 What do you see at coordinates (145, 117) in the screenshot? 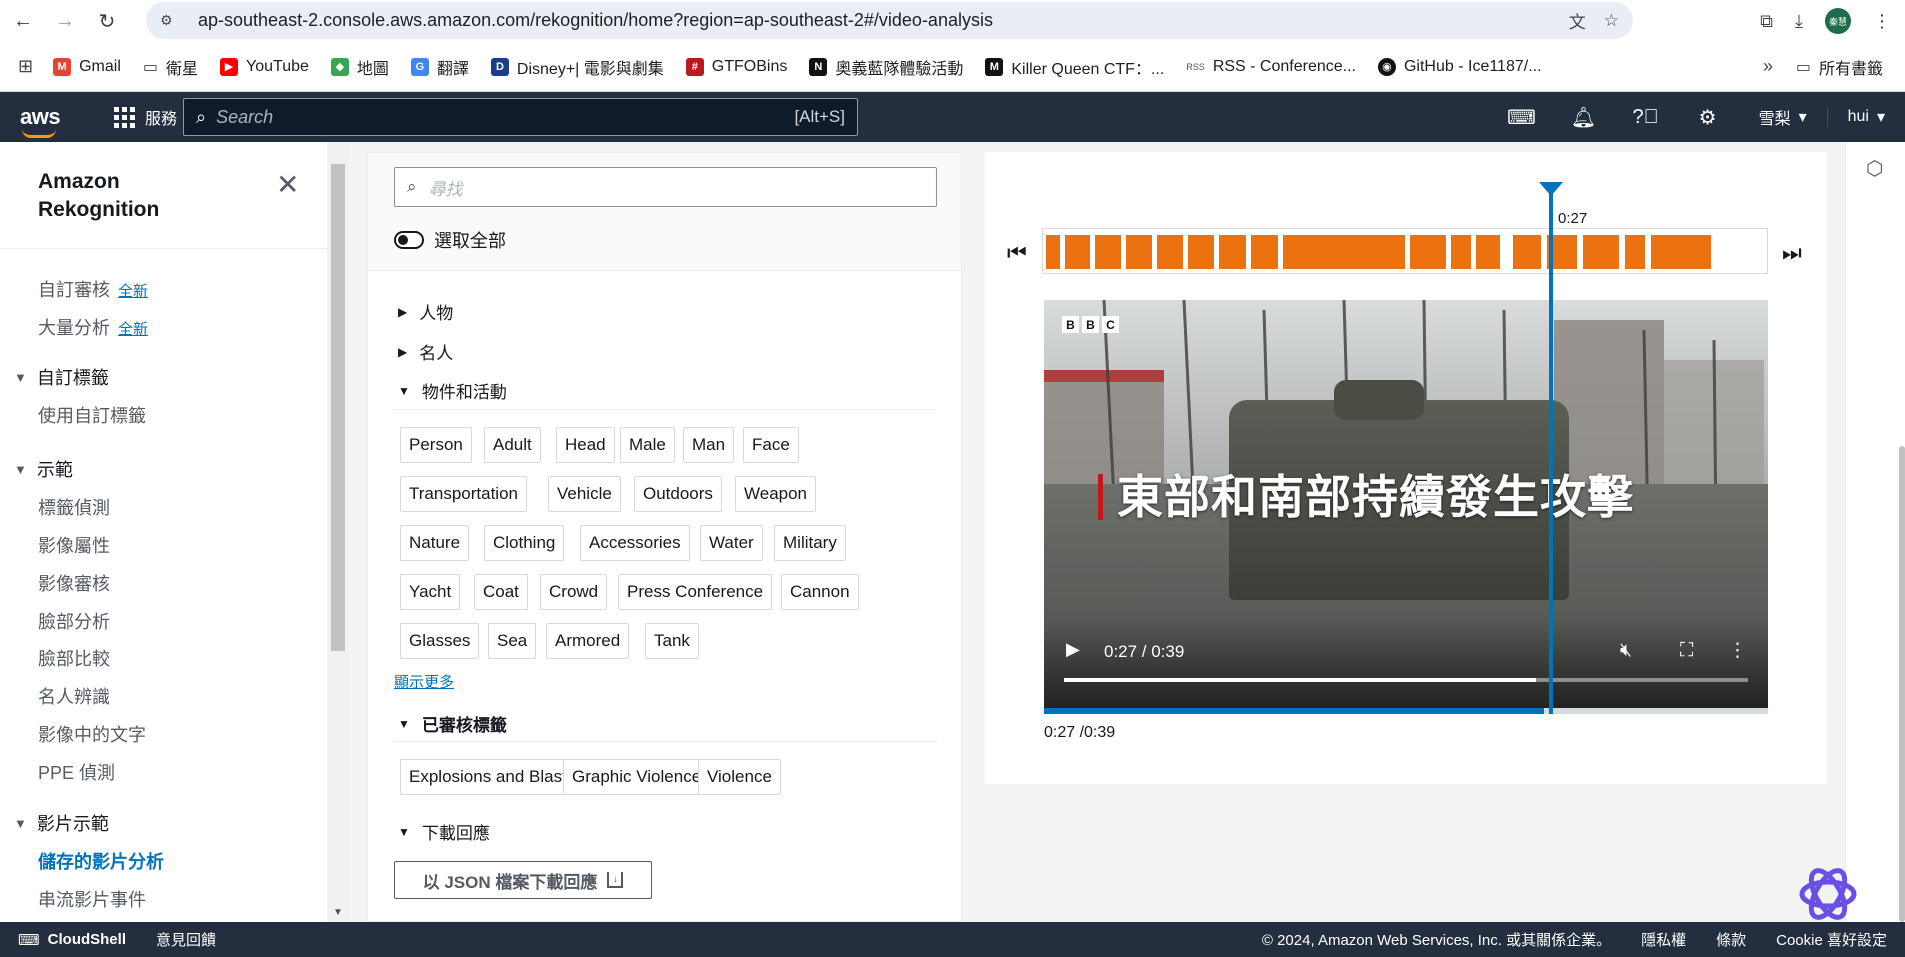
I see `services-menu: 服務` at bounding box center [145, 117].